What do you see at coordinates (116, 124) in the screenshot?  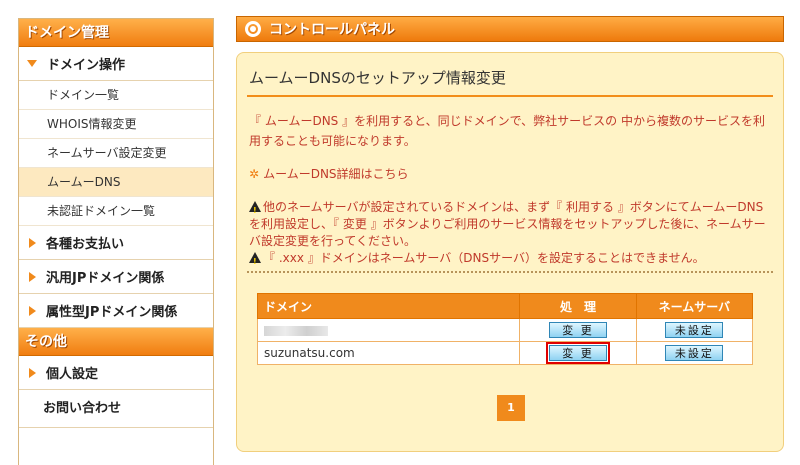 I see `sidebar-item-whois: WHOIS情報変更` at bounding box center [116, 124].